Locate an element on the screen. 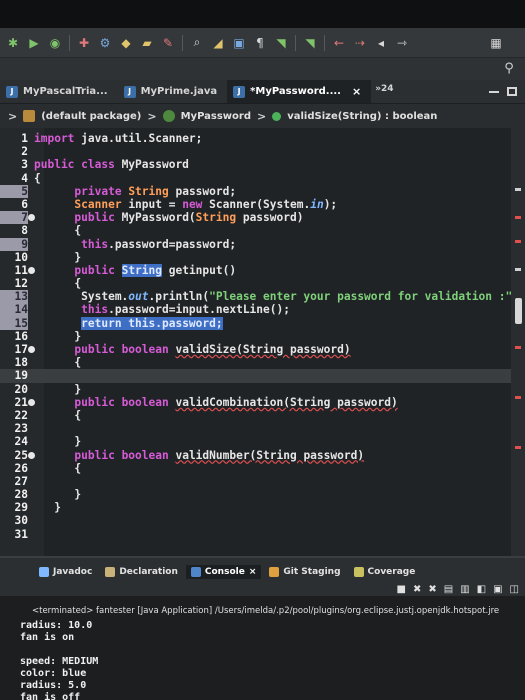 The image size is (525, 700). class-icon is located at coordinates (168, 116).